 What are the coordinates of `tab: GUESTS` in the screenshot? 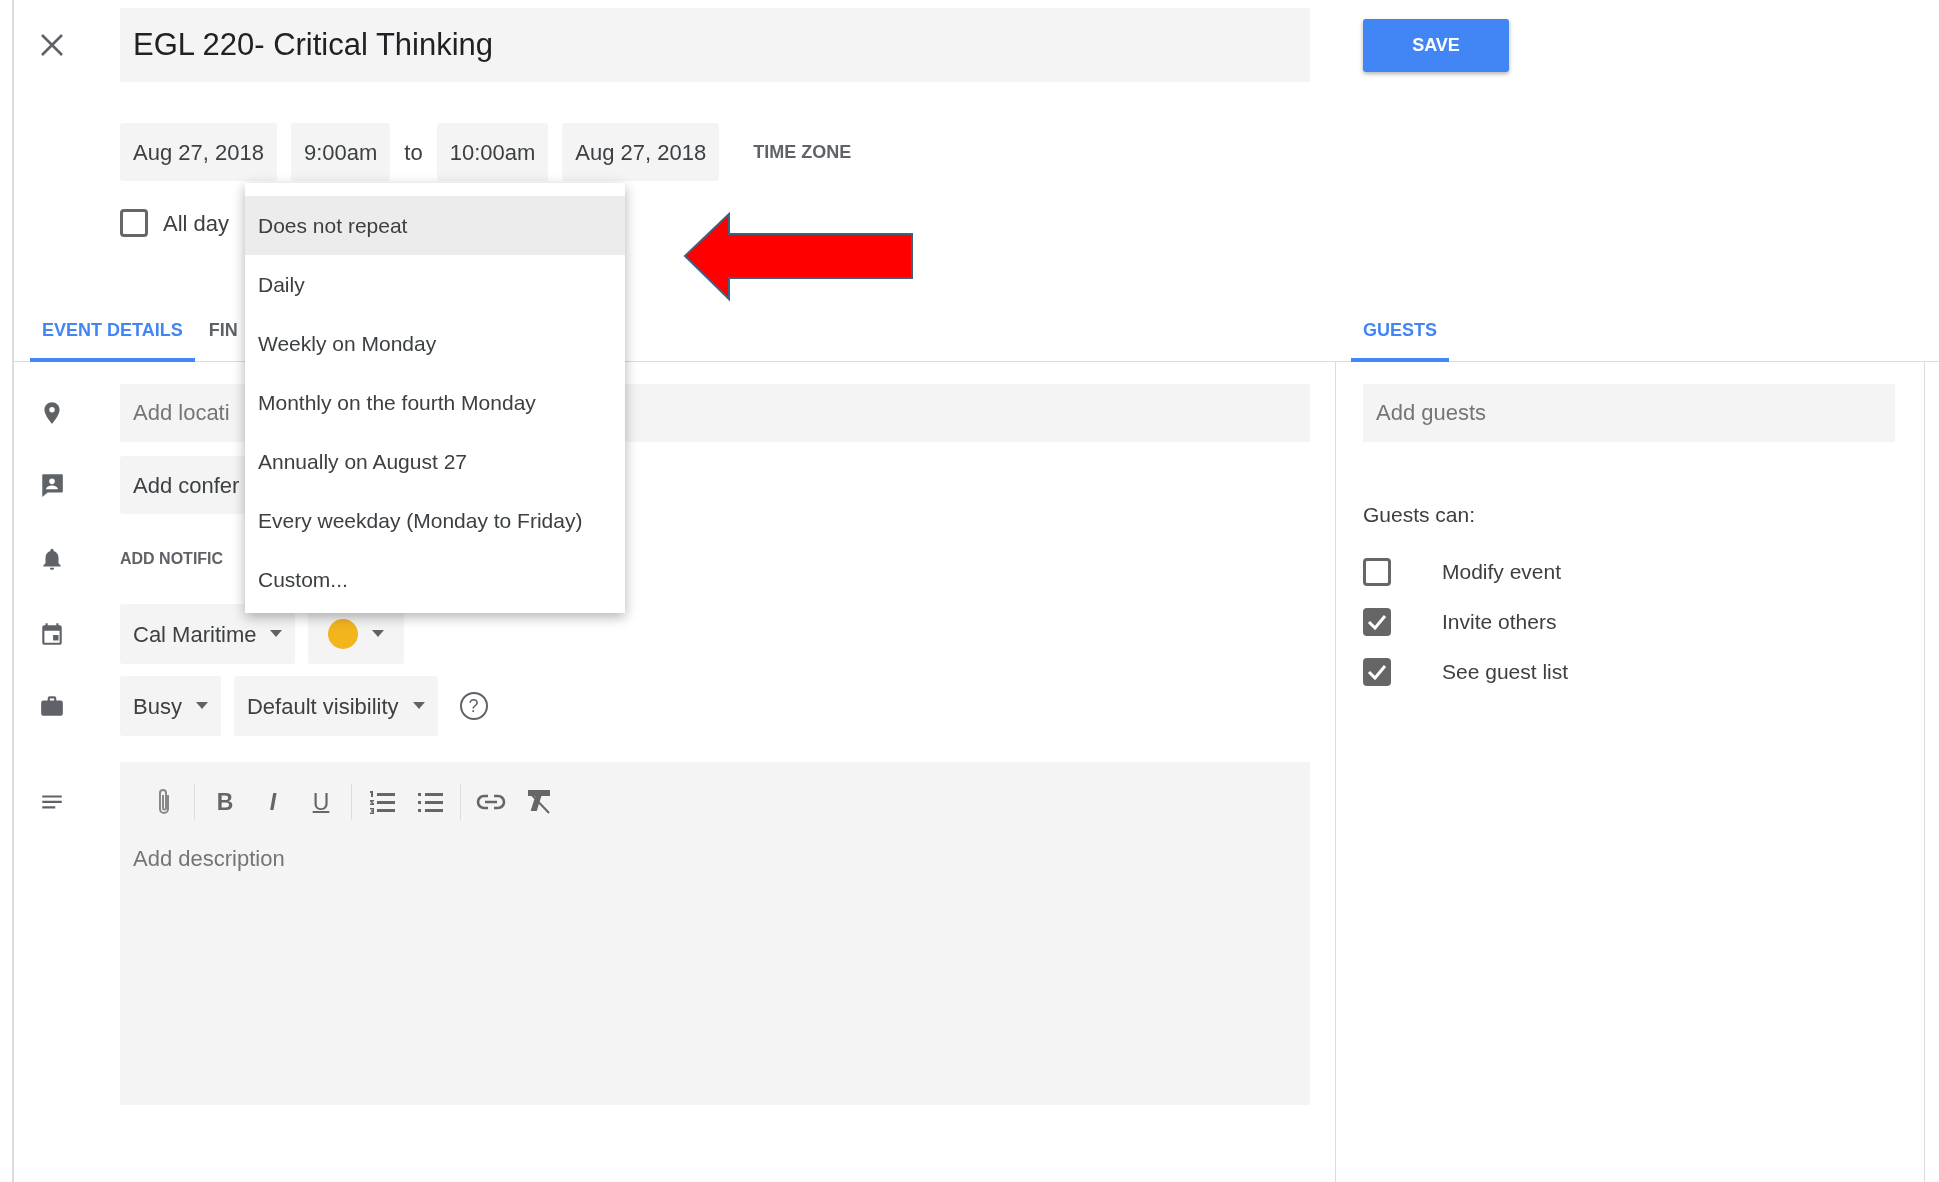 It's located at (1400, 332).